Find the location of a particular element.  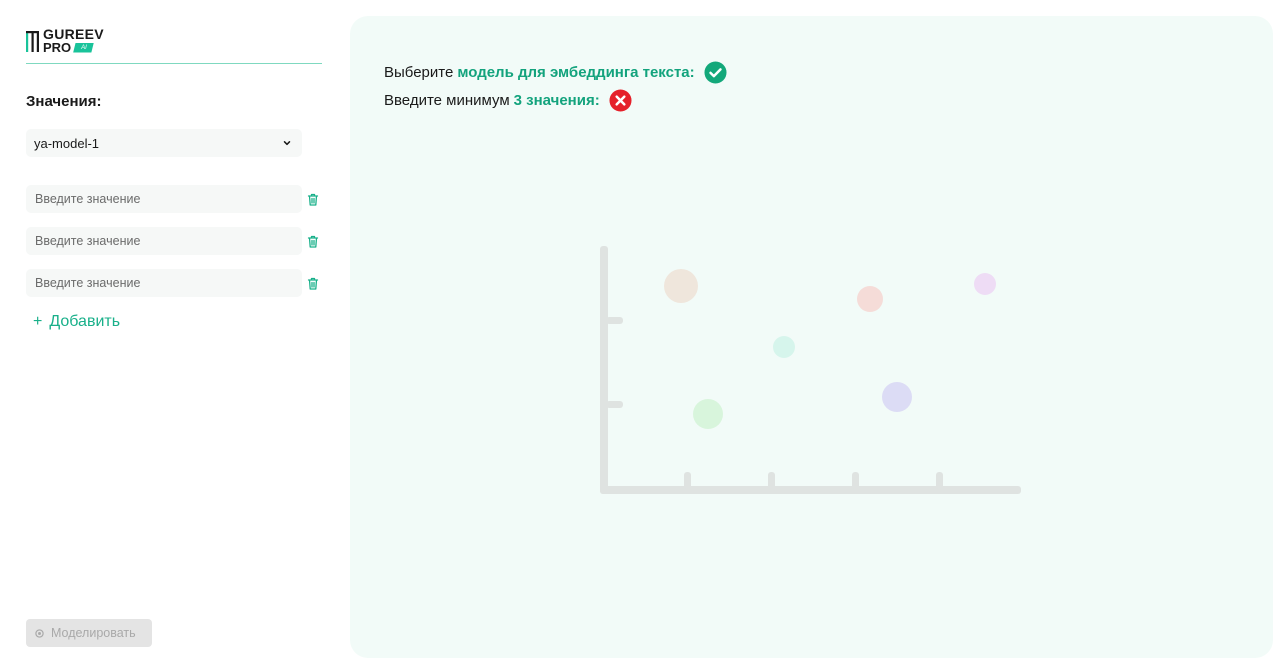

logo-text-gureev: GUREEV is located at coordinates (73, 34).